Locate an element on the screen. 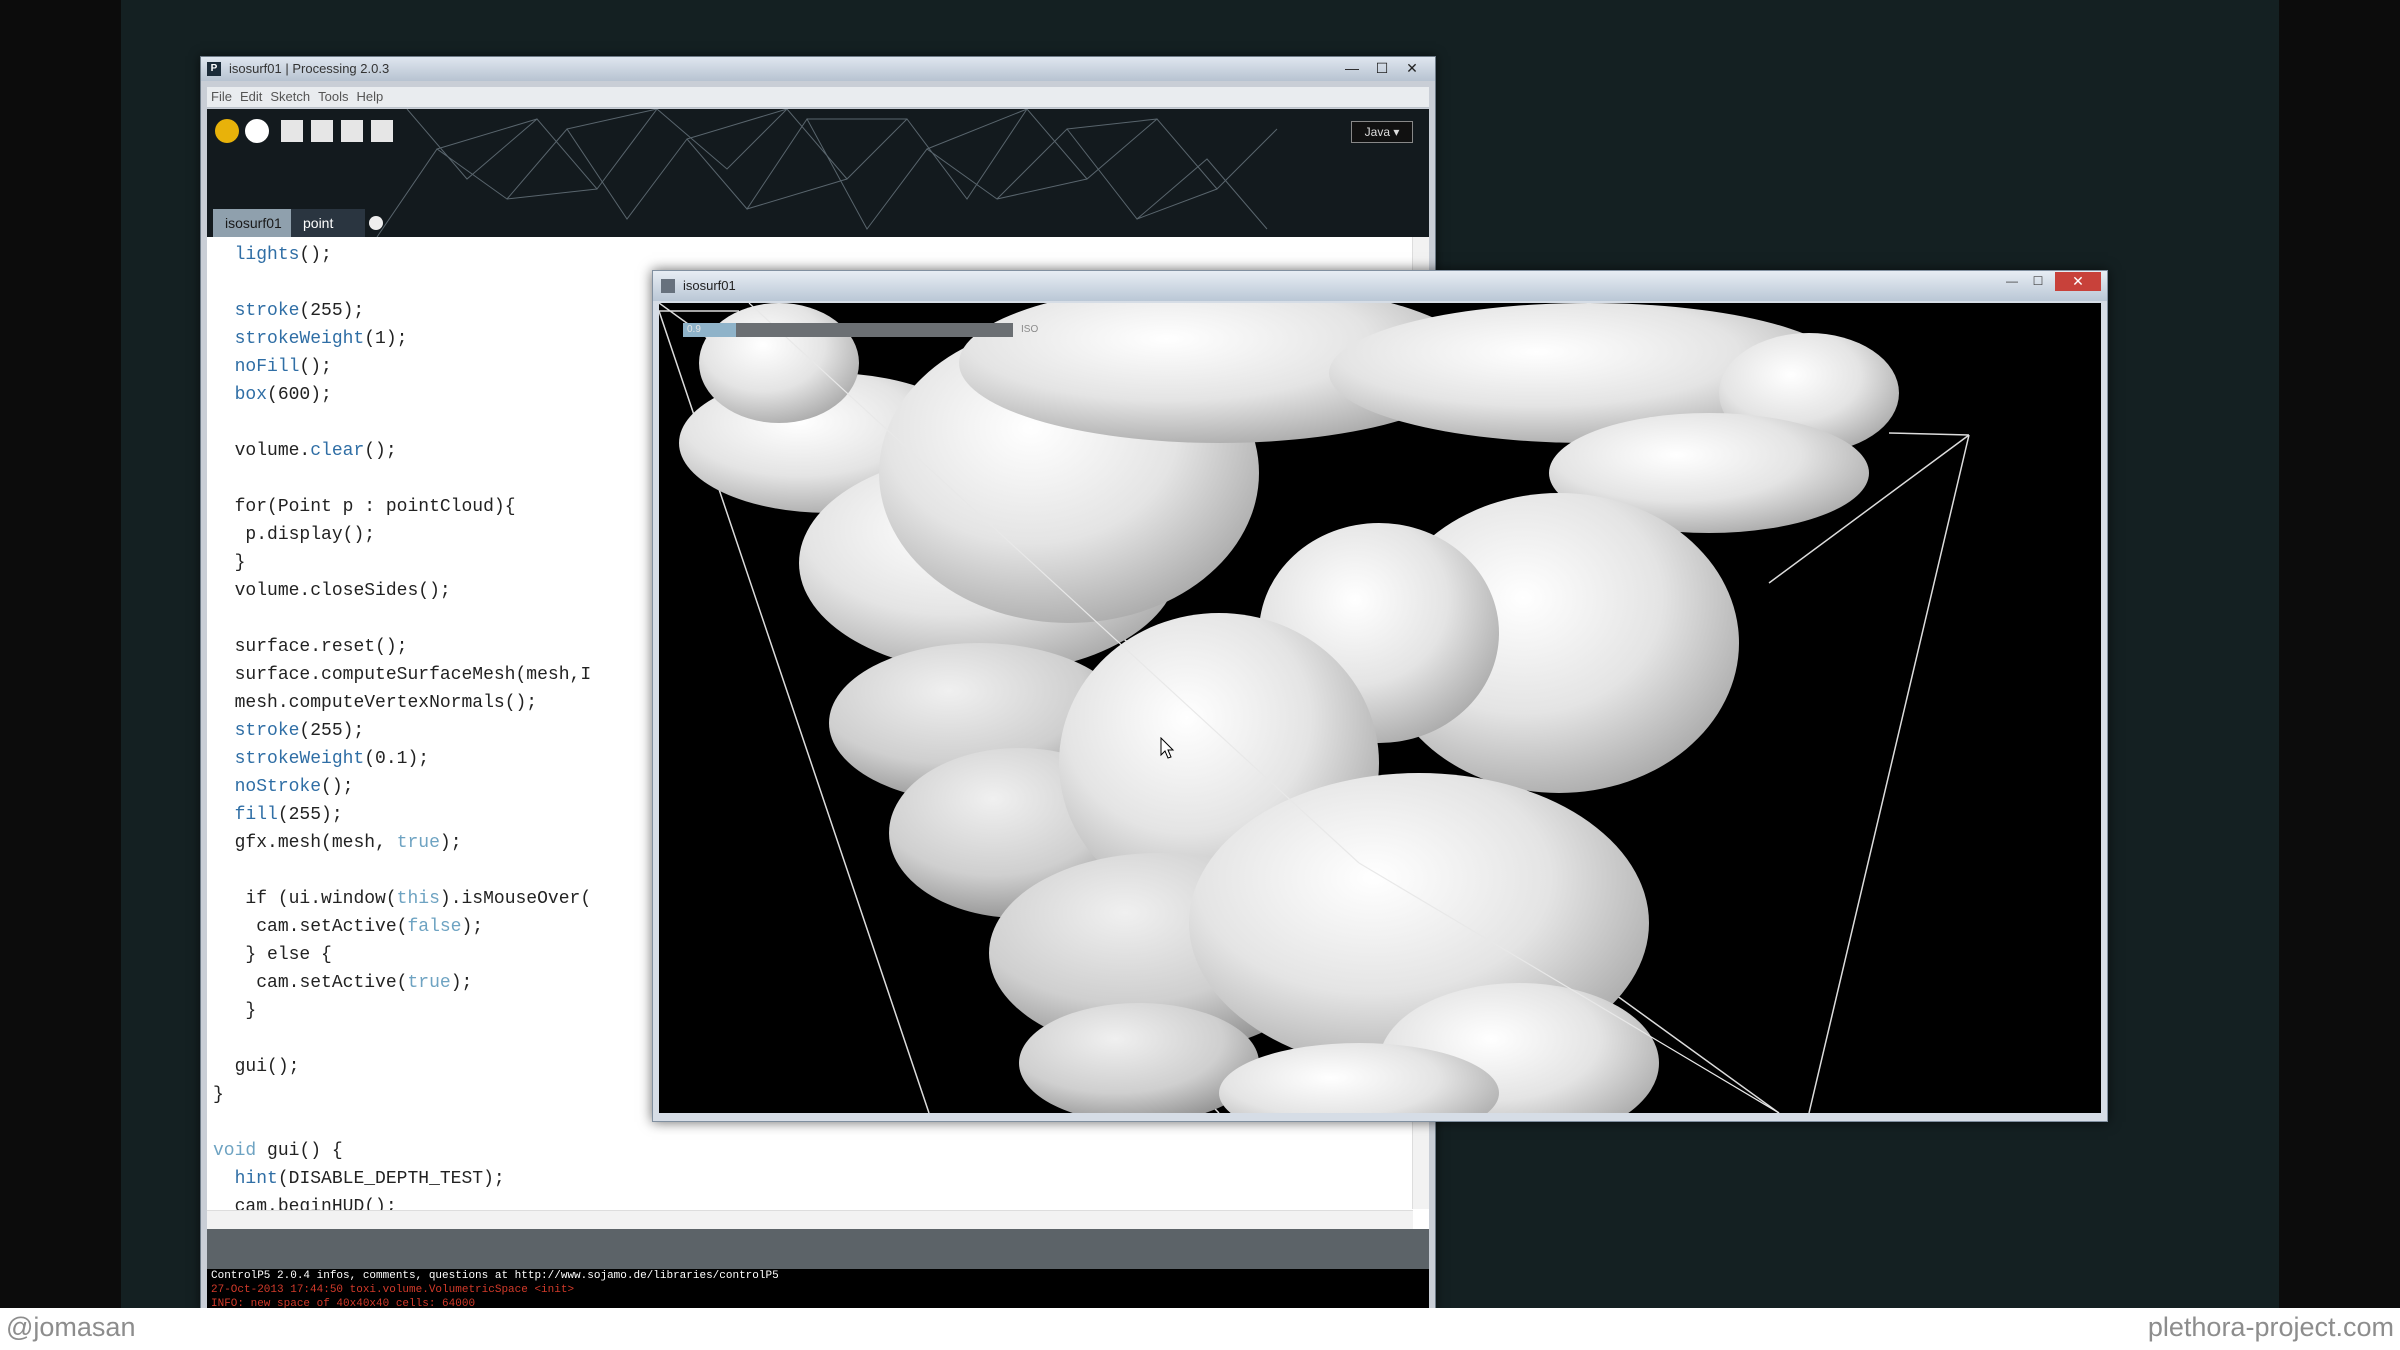 The image size is (2400, 1350). ide-toolbar: Java ▾ isosurf01 point is located at coordinates (818, 173).